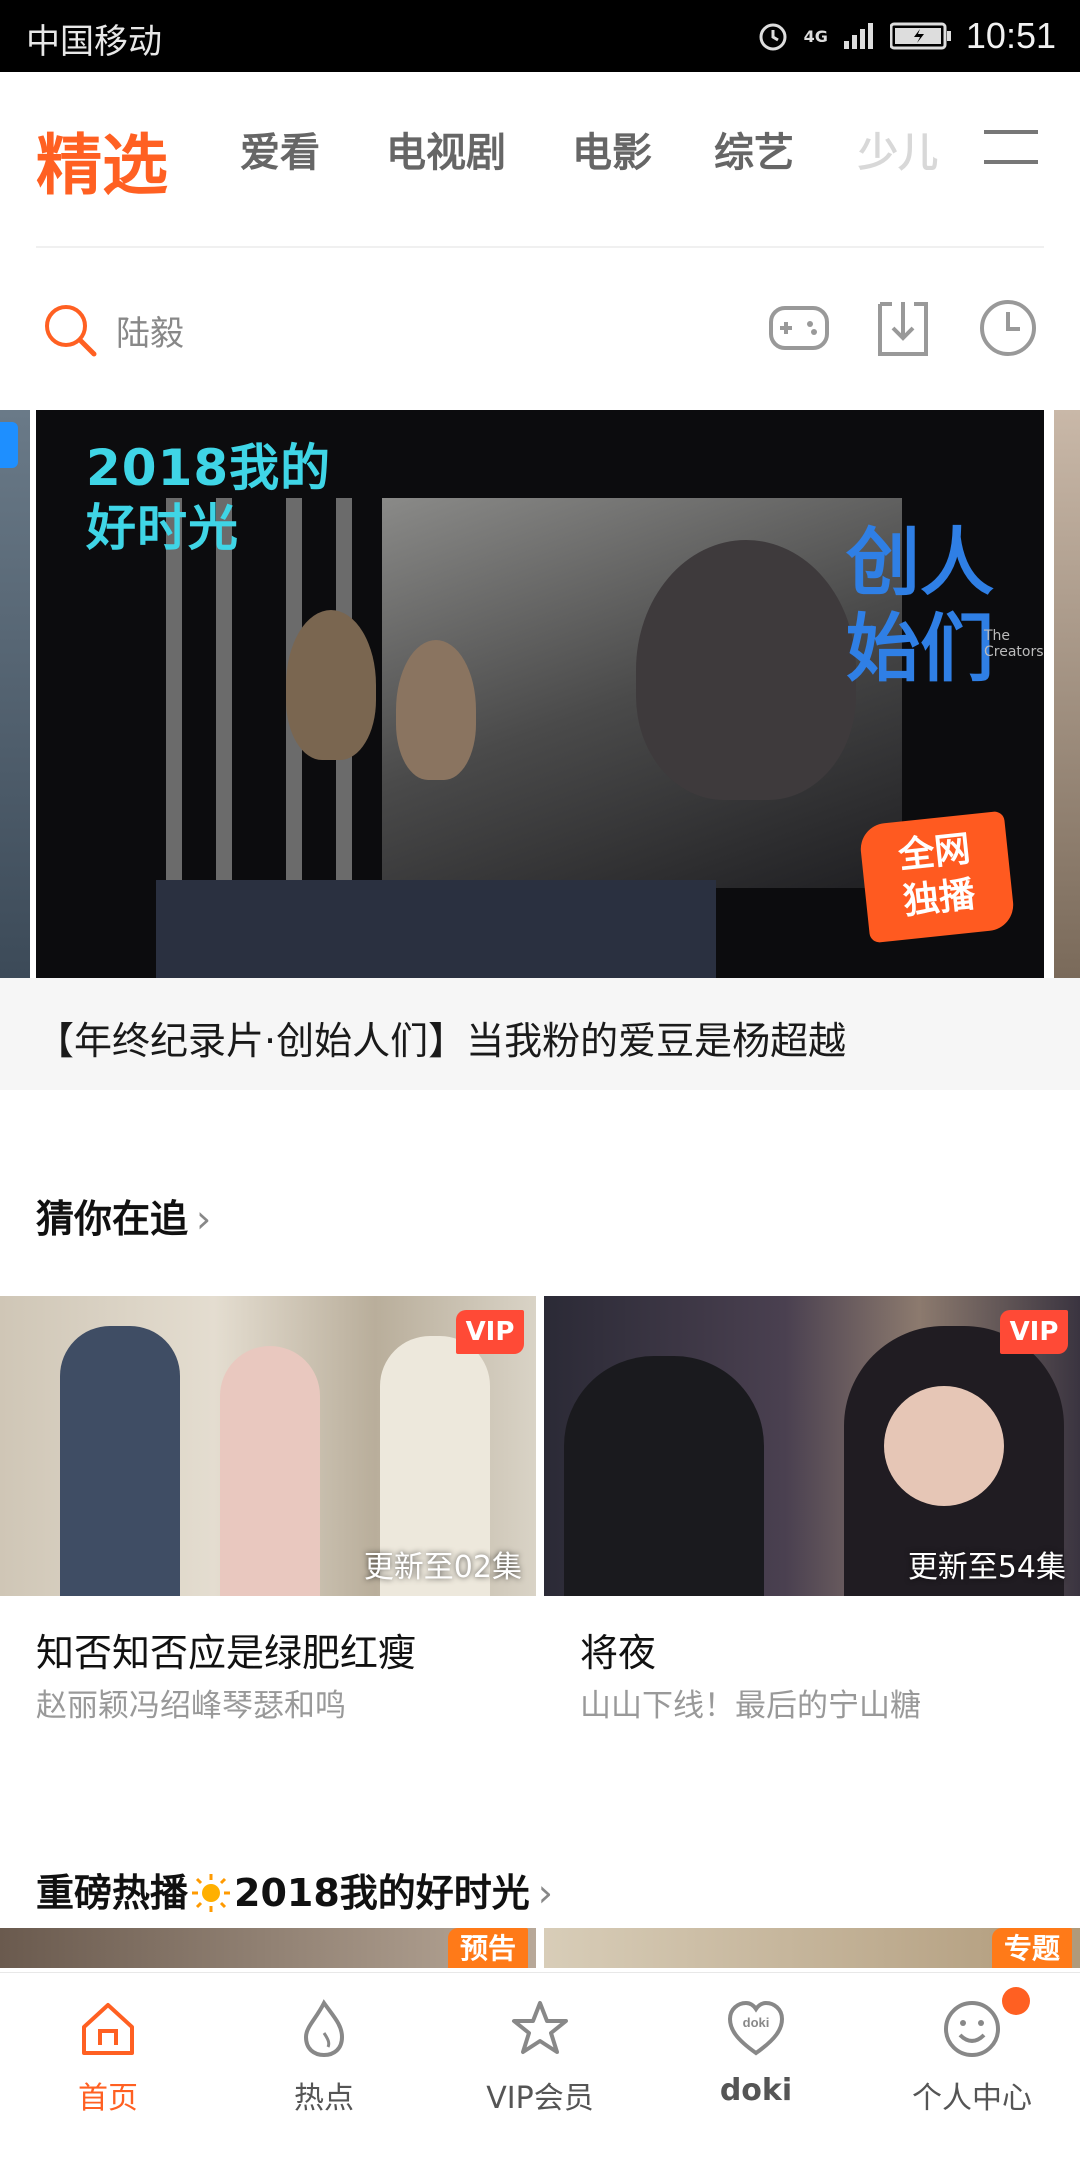 The height and width of the screenshot is (2160, 1080). I want to click on clock: 10:51, so click(1010, 35).